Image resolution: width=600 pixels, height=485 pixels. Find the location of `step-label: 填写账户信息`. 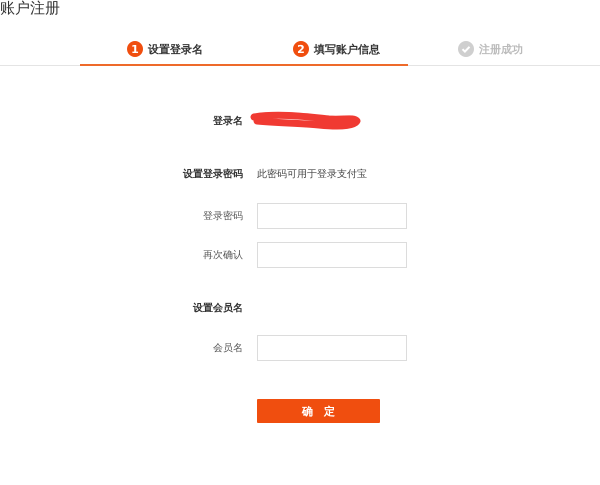

step-label: 填写账户信息 is located at coordinates (347, 49).